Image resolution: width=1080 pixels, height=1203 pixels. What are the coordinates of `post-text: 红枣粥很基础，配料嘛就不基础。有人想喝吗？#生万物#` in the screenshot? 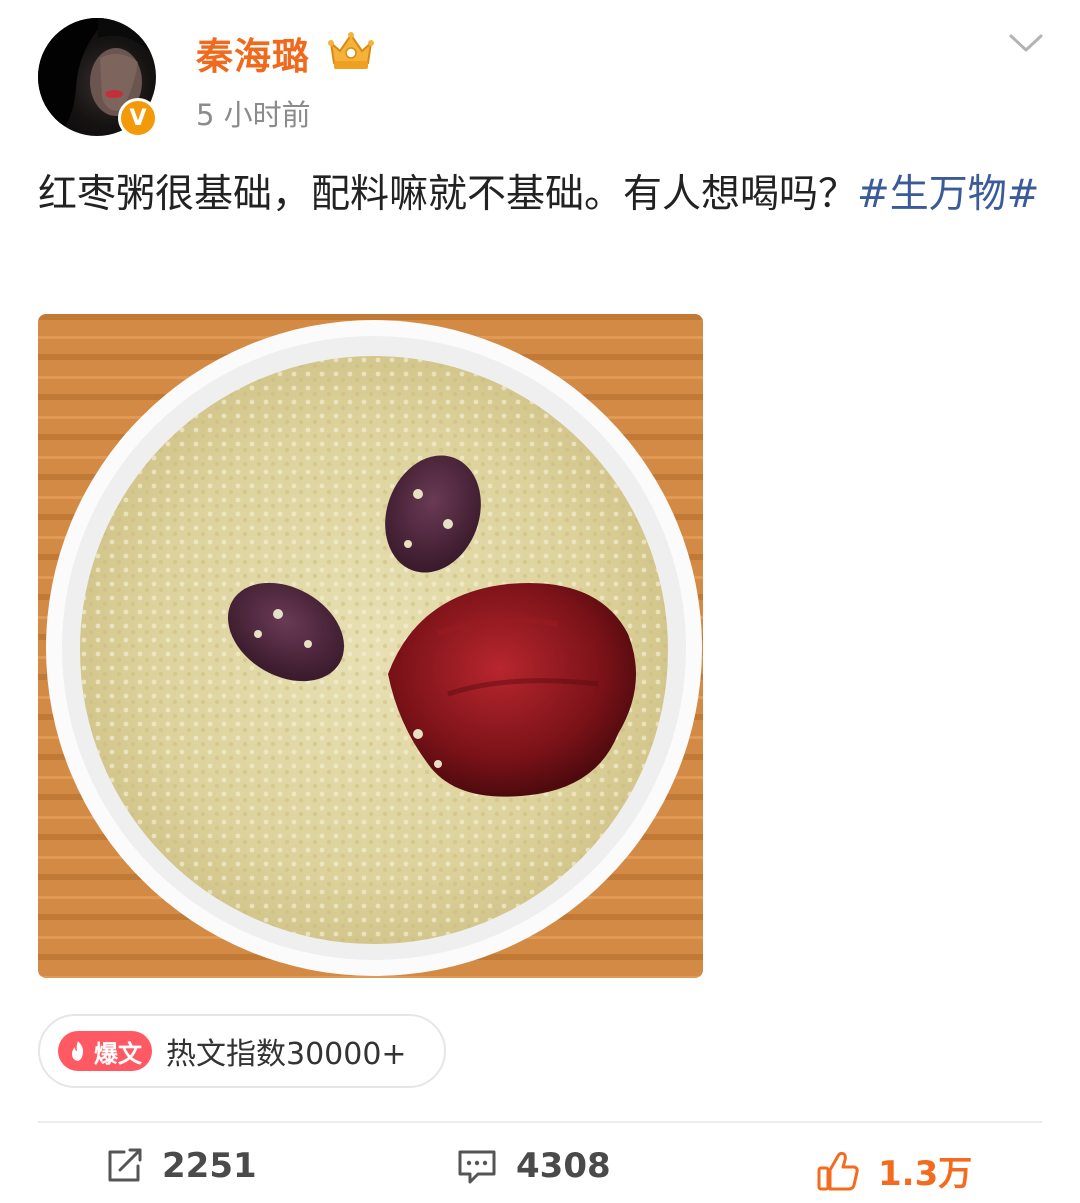 It's located at (540, 195).